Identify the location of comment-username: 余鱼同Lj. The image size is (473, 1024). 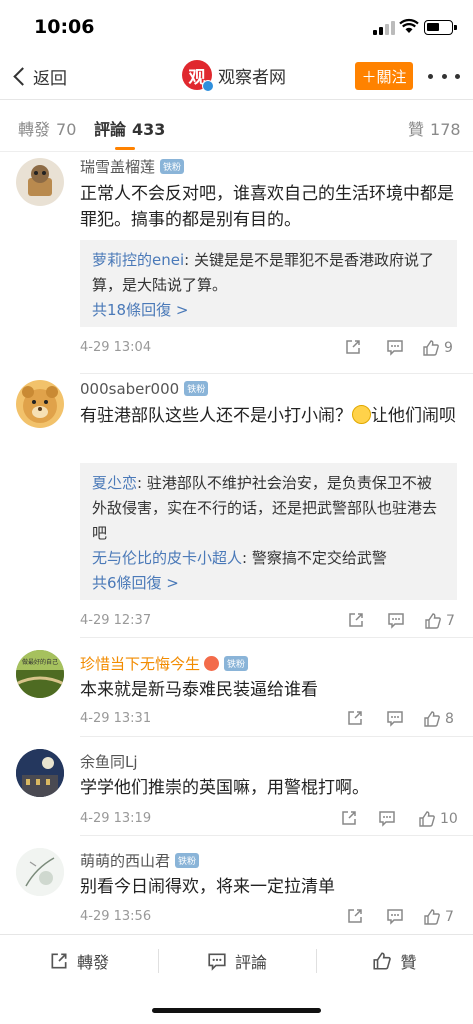
(109, 761).